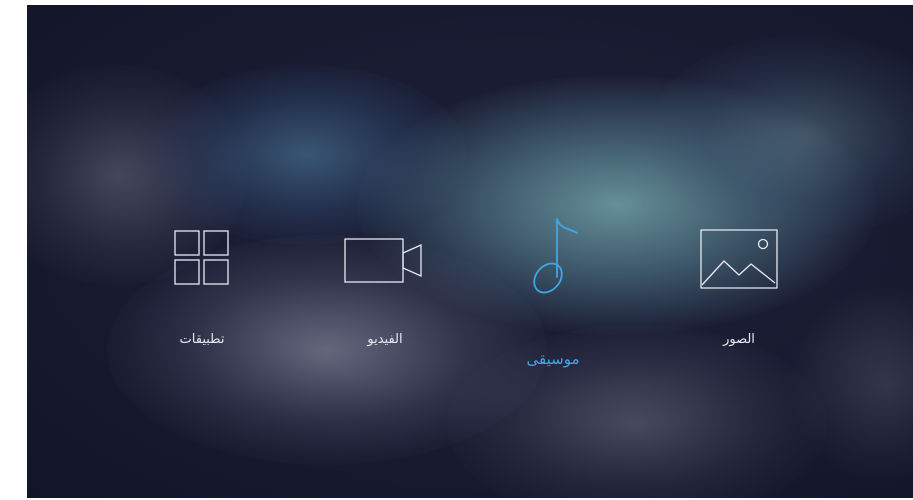  What do you see at coordinates (201, 257) in the screenshot?
I see `grid-icon` at bounding box center [201, 257].